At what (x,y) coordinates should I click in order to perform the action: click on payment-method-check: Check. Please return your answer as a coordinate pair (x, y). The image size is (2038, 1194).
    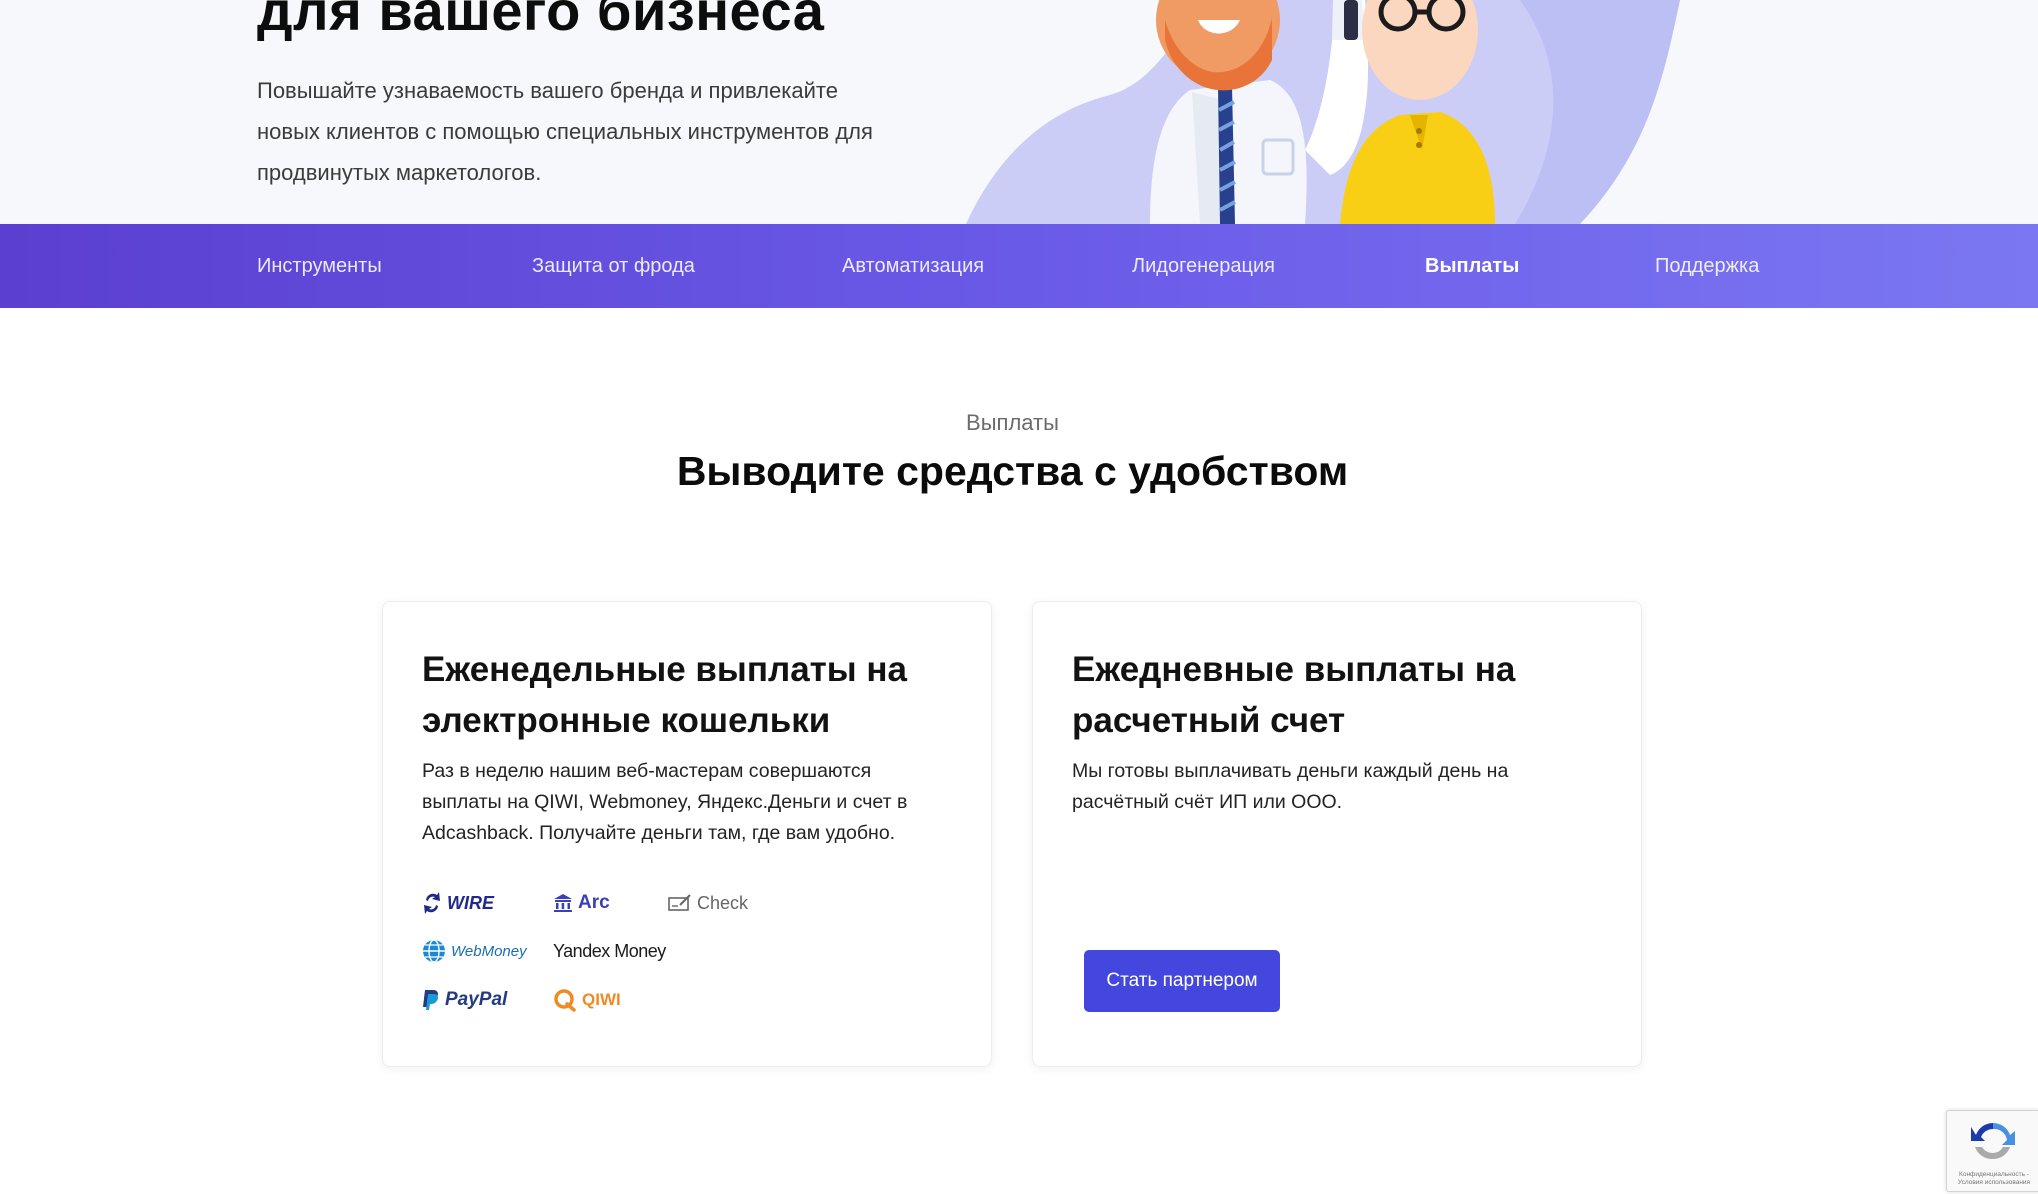
    Looking at the image, I should click on (708, 903).